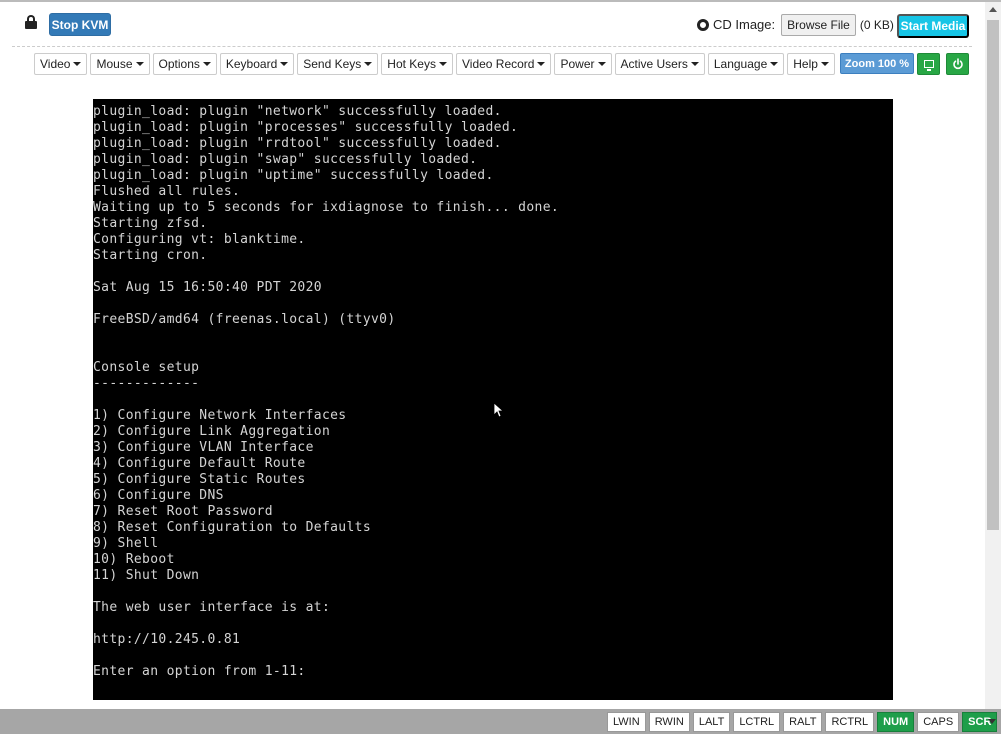 This screenshot has height=734, width=1001. Describe the element at coordinates (669, 722) in the screenshot. I see `key-rwin: RWIN` at that location.